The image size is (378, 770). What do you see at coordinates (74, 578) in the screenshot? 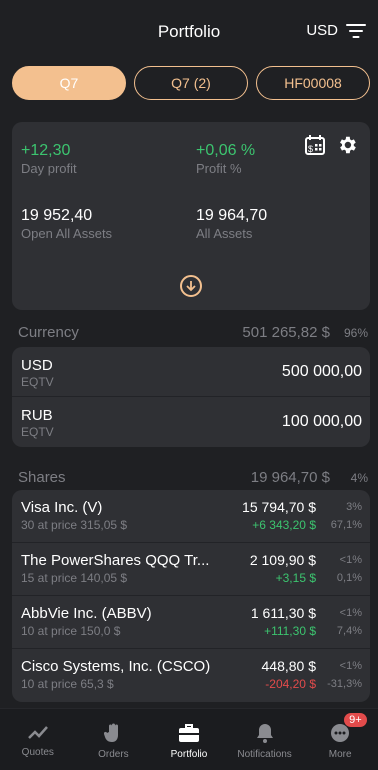
I see `share-detail: 15 at price 140,05 $` at bounding box center [74, 578].